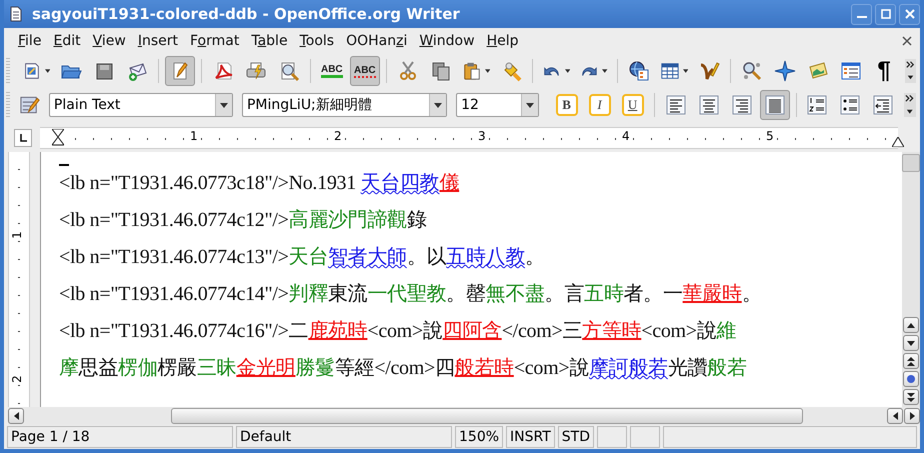 This screenshot has width=924, height=453. What do you see at coordinates (441, 71) in the screenshot?
I see `copy-icon` at bounding box center [441, 71].